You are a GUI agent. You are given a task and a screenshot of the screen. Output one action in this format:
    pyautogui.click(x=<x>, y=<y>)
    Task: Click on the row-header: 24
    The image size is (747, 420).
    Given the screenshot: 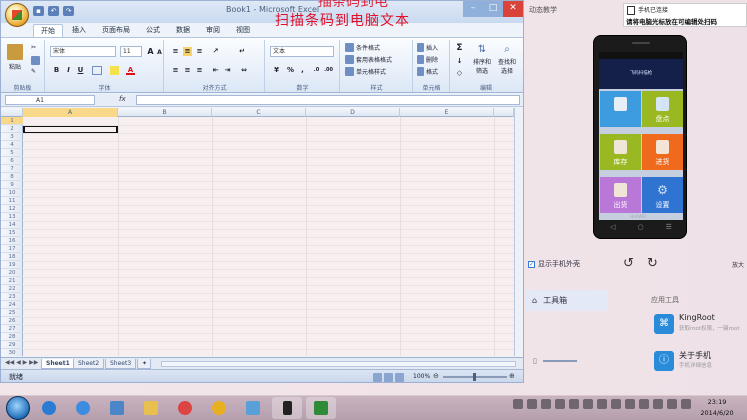 What is the action you would take?
    pyautogui.click(x=12, y=305)
    